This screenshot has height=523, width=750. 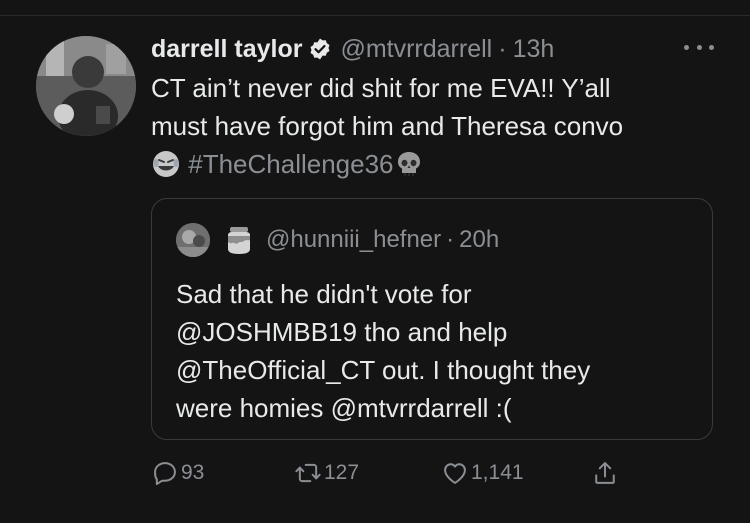 I want to click on share-button, so click(x=606, y=473).